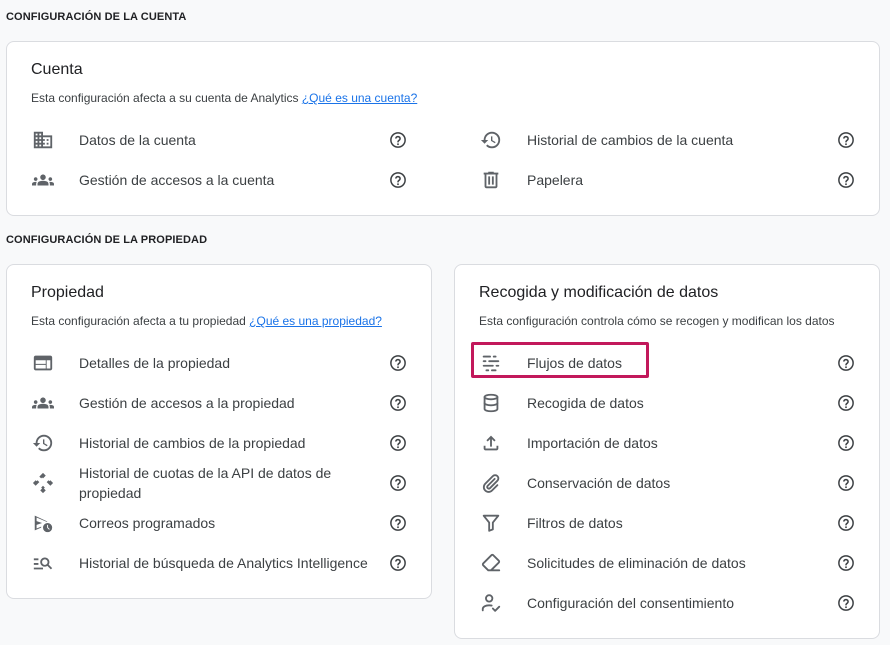 The image size is (890, 645). What do you see at coordinates (491, 180) in the screenshot?
I see `trash-icon` at bounding box center [491, 180].